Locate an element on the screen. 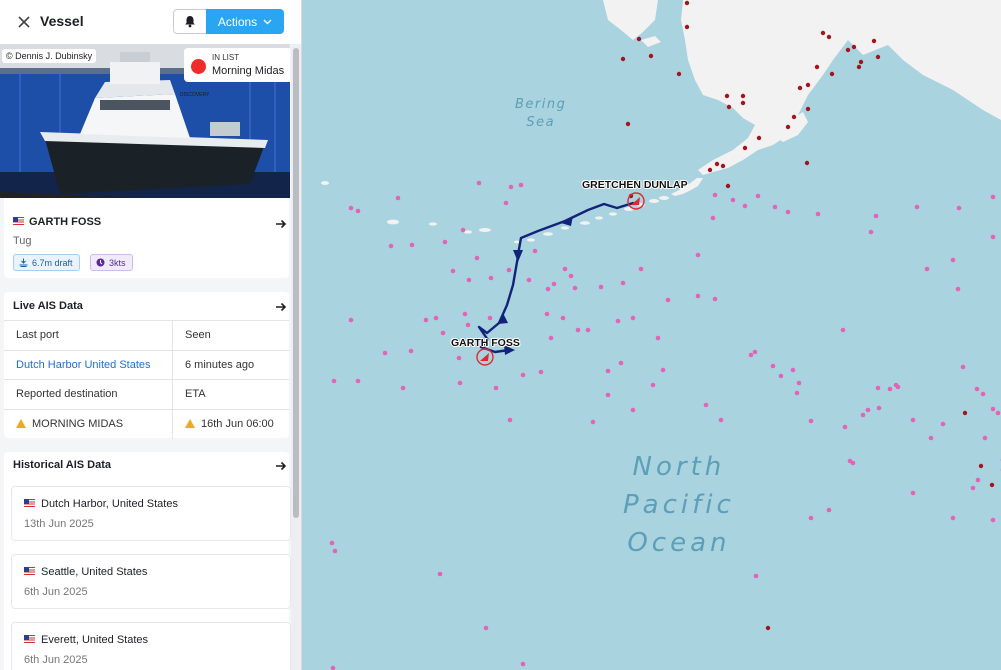 Image resolution: width=1001 pixels, height=670 pixels. historical-port-item: Seattle, United States 6th Jun 2025 is located at coordinates (151, 581).